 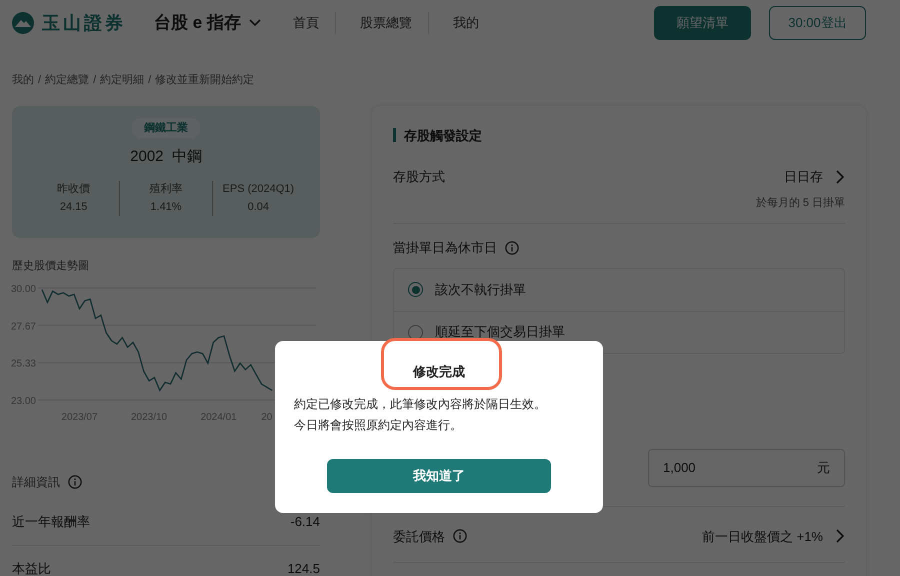 What do you see at coordinates (258, 189) in the screenshot?
I see `stat-label: EPS (2024Q1)` at bounding box center [258, 189].